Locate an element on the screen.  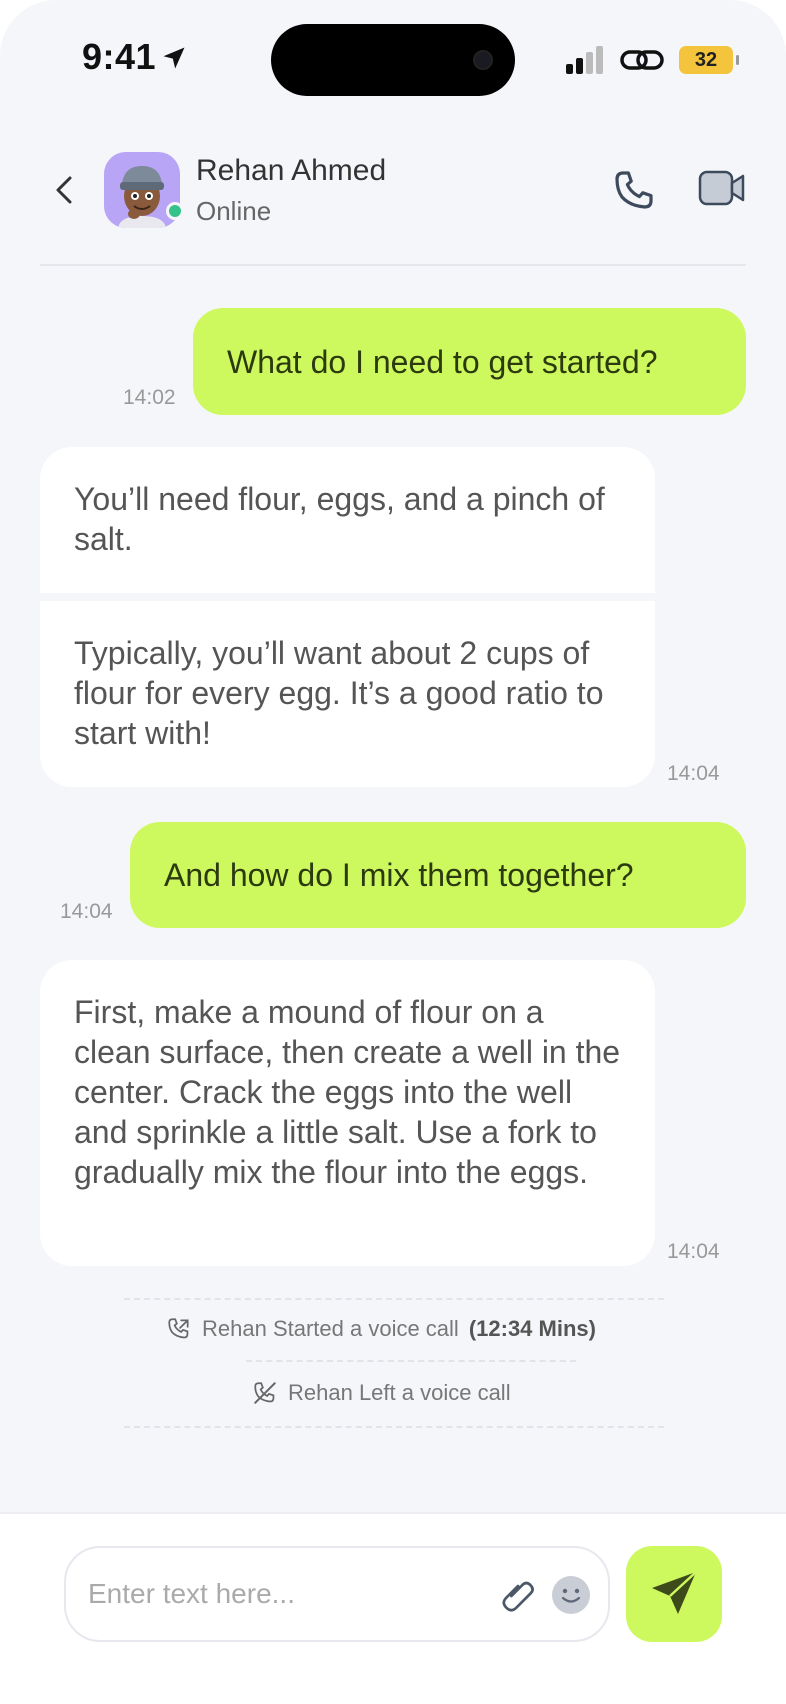
link-icon is located at coordinates (642, 60).